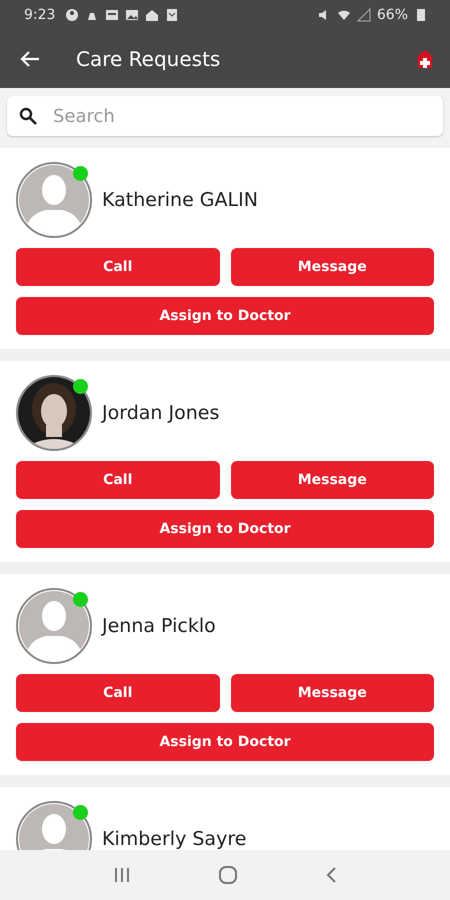 The width and height of the screenshot is (450, 900). Describe the element at coordinates (425, 59) in the screenshot. I see `medical-home-icon` at that location.